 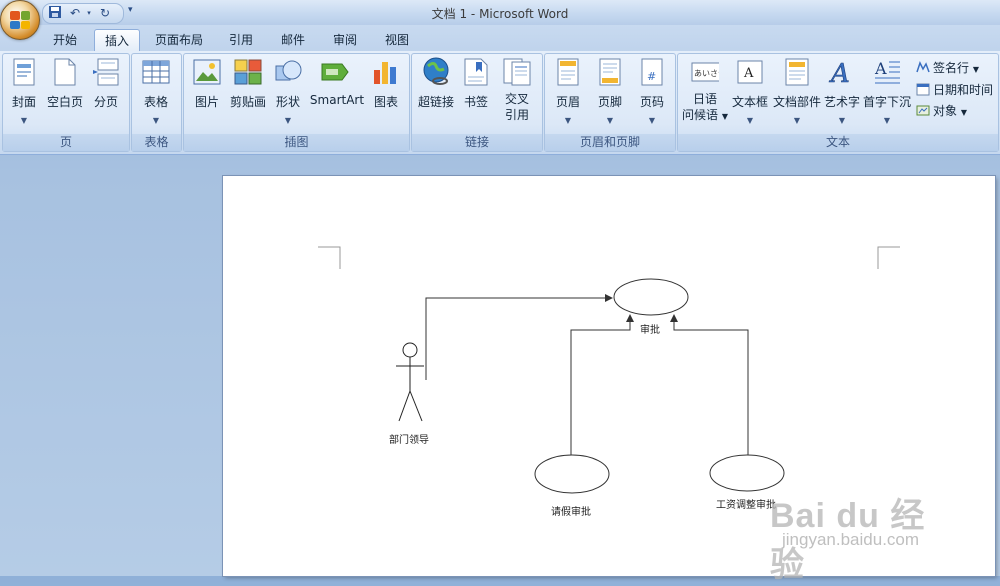 What do you see at coordinates (105, 102) in the screenshot?
I see `page-break-label: 分页` at bounding box center [105, 102].